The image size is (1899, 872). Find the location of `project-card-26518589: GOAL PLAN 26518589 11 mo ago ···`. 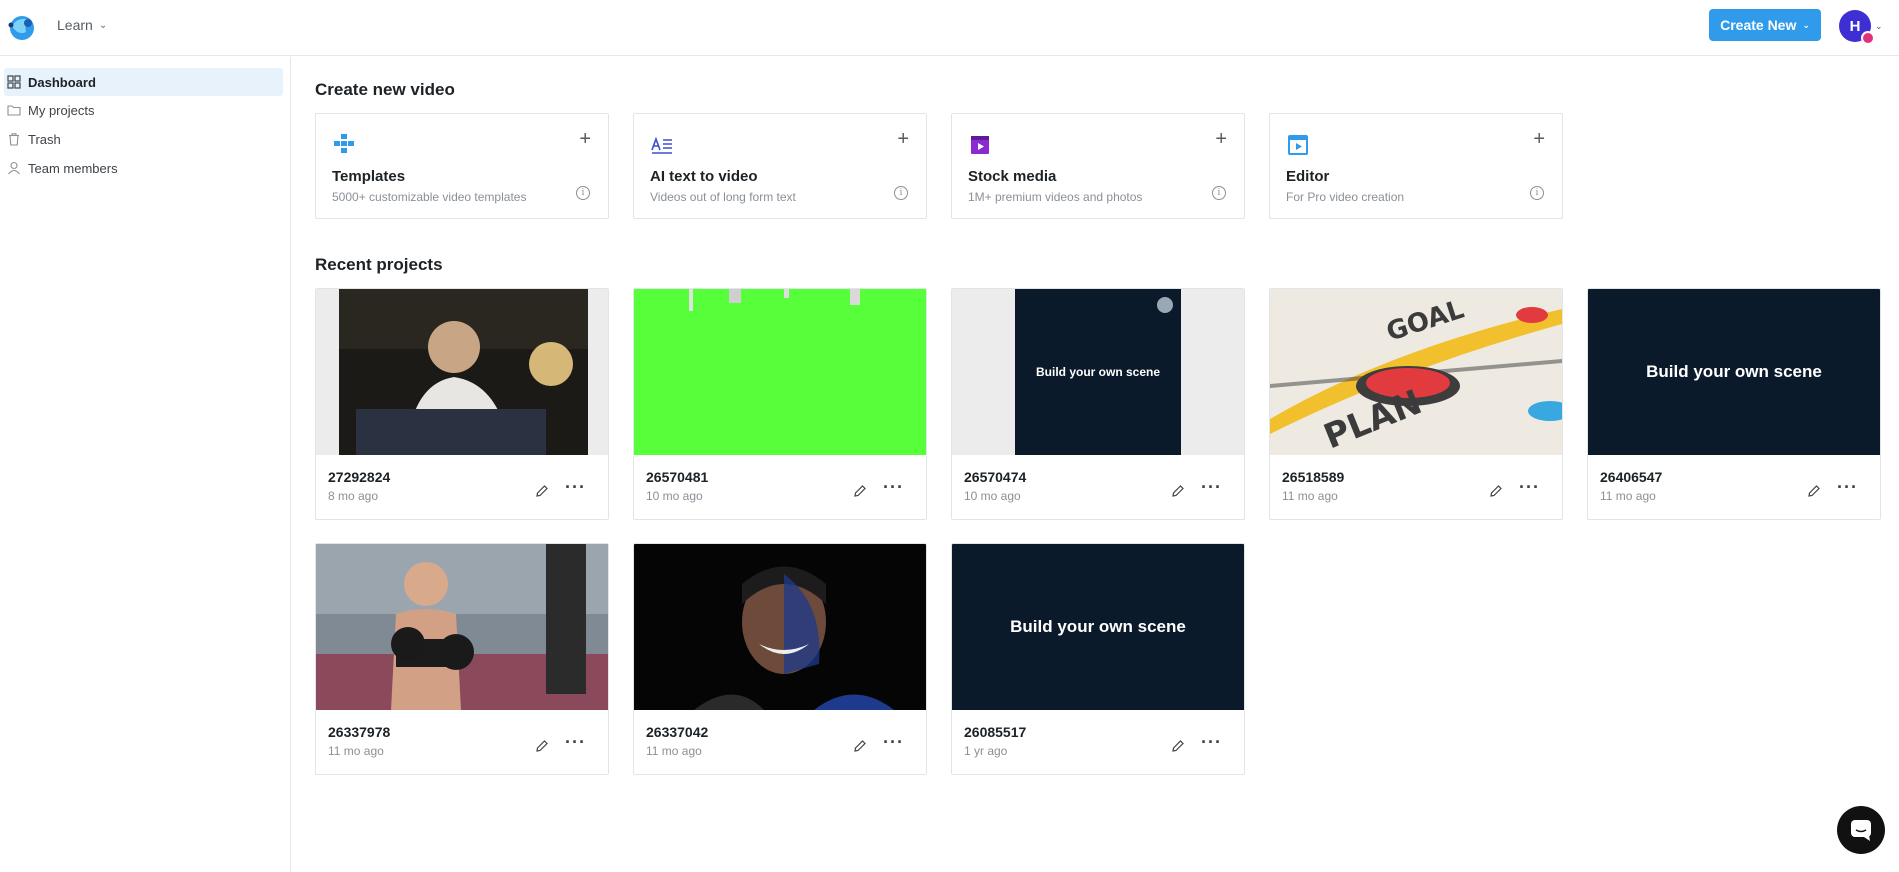

project-card-26518589: GOAL PLAN 26518589 11 mo ago ··· is located at coordinates (1416, 404).